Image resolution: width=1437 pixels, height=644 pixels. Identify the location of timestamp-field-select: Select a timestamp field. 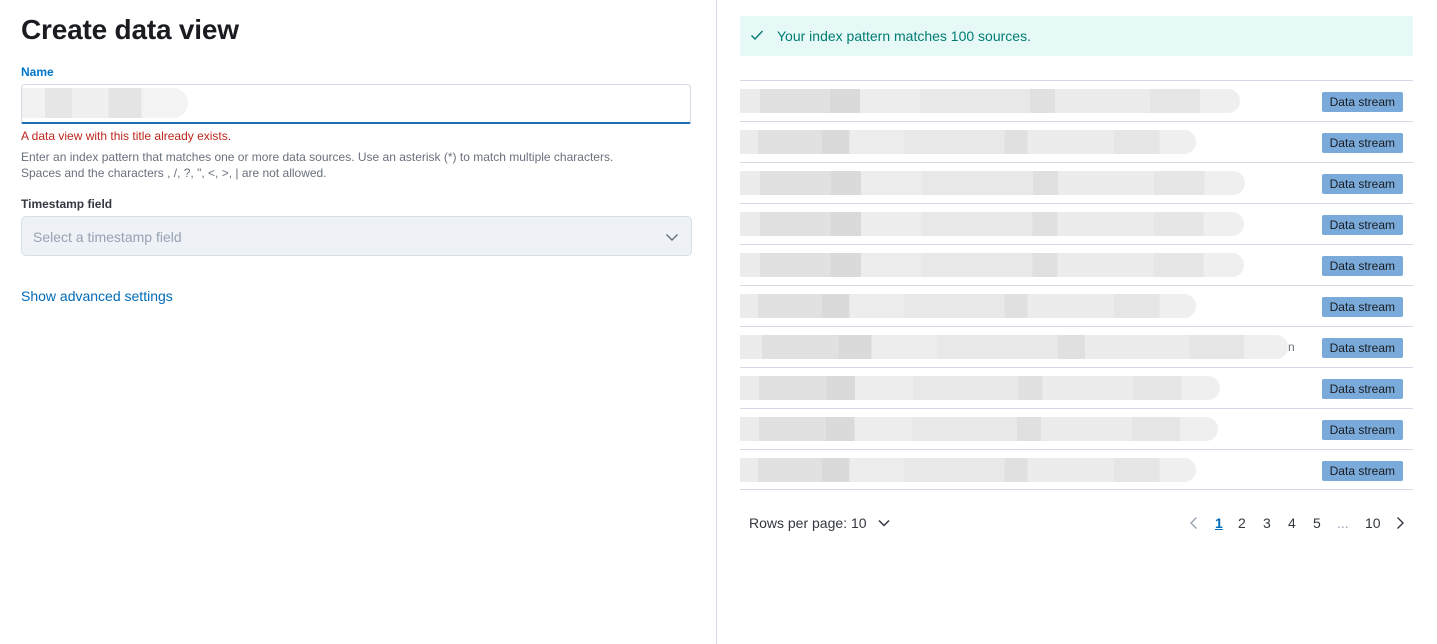
(356, 236).